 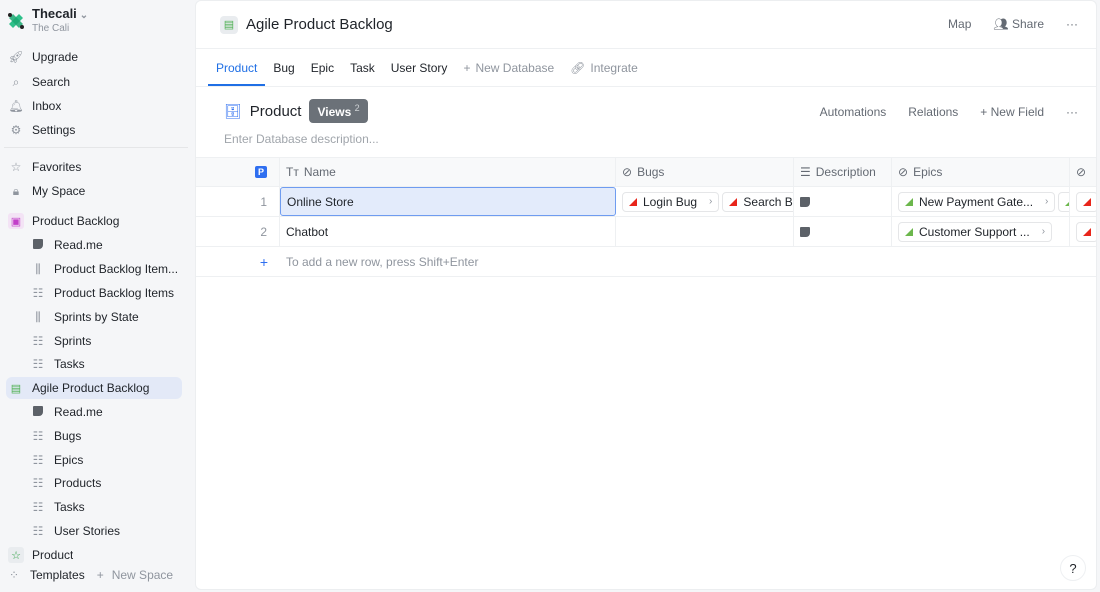 What do you see at coordinates (275, 111) in the screenshot?
I see `database-title: Product` at bounding box center [275, 111].